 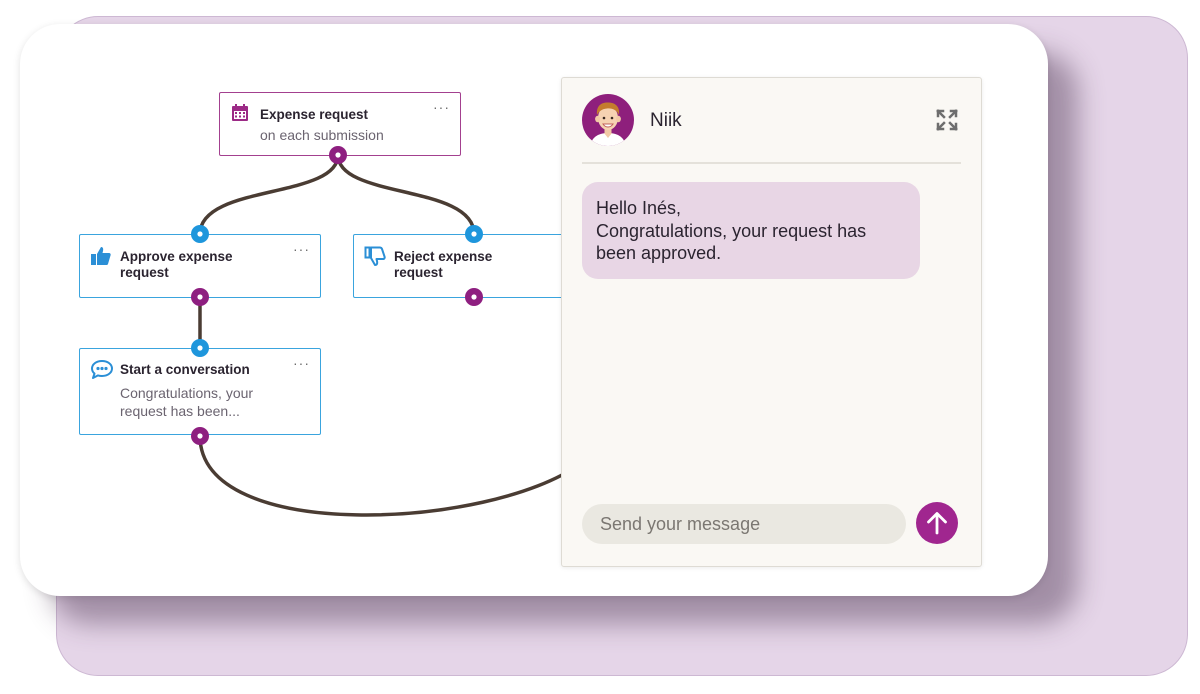 What do you see at coordinates (947, 120) in the screenshot?
I see `expand-icon` at bounding box center [947, 120].